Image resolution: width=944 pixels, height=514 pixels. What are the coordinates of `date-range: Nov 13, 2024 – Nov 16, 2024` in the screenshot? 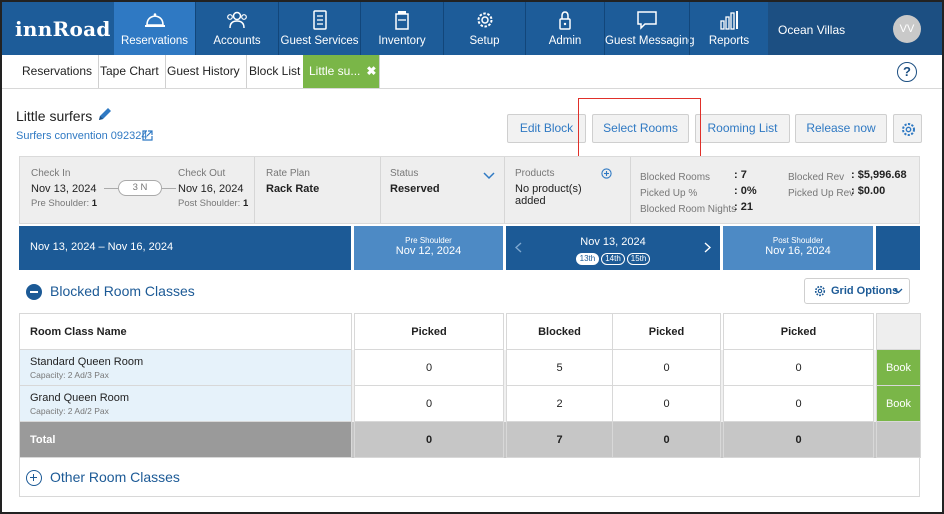 It's located at (102, 247).